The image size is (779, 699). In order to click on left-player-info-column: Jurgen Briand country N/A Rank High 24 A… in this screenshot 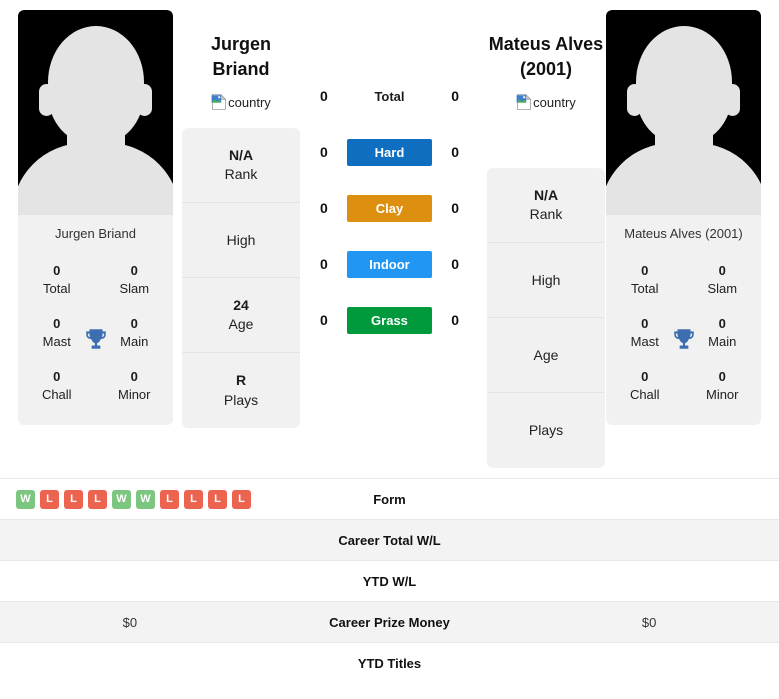, I will do `click(241, 219)`.